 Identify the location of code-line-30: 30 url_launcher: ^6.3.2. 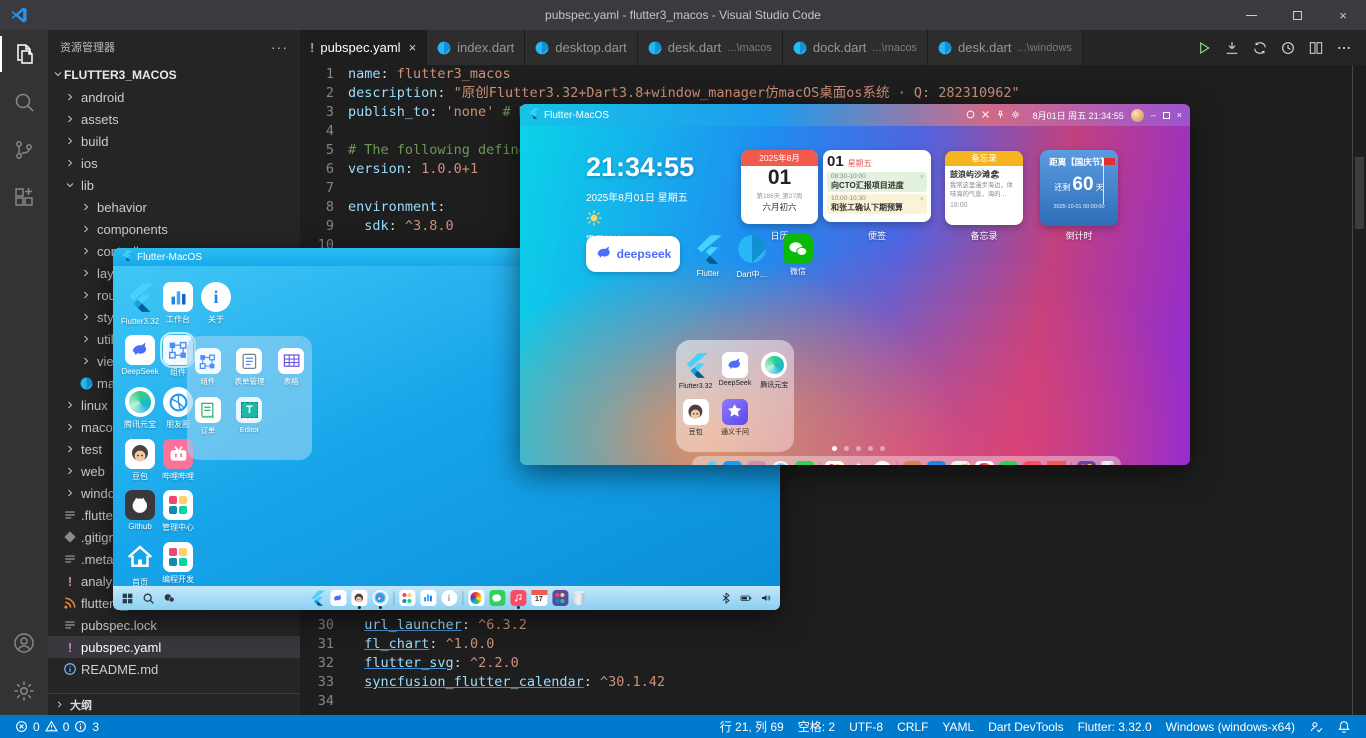
(826, 625).